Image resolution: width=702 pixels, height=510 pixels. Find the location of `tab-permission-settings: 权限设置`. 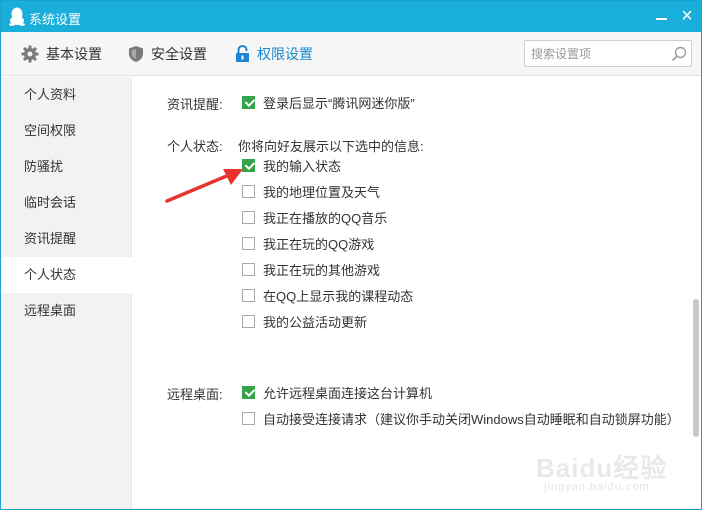

tab-permission-settings: 权限设置 is located at coordinates (274, 54).